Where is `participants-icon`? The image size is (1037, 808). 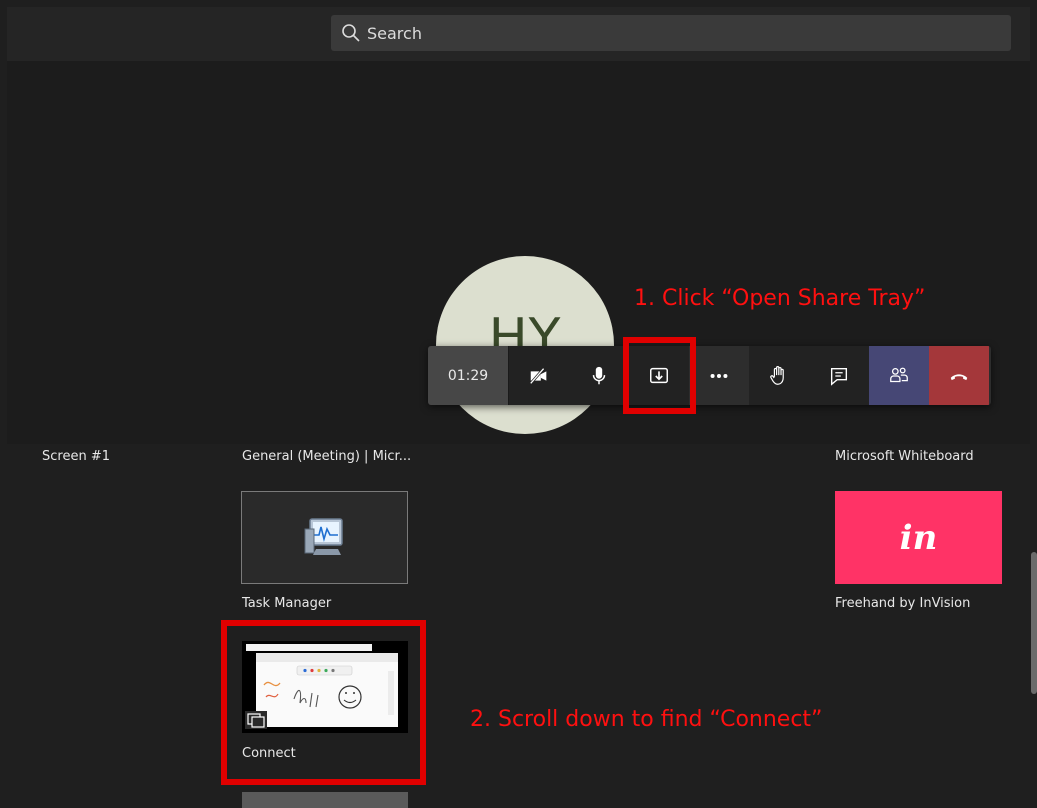
participants-icon is located at coordinates (899, 374).